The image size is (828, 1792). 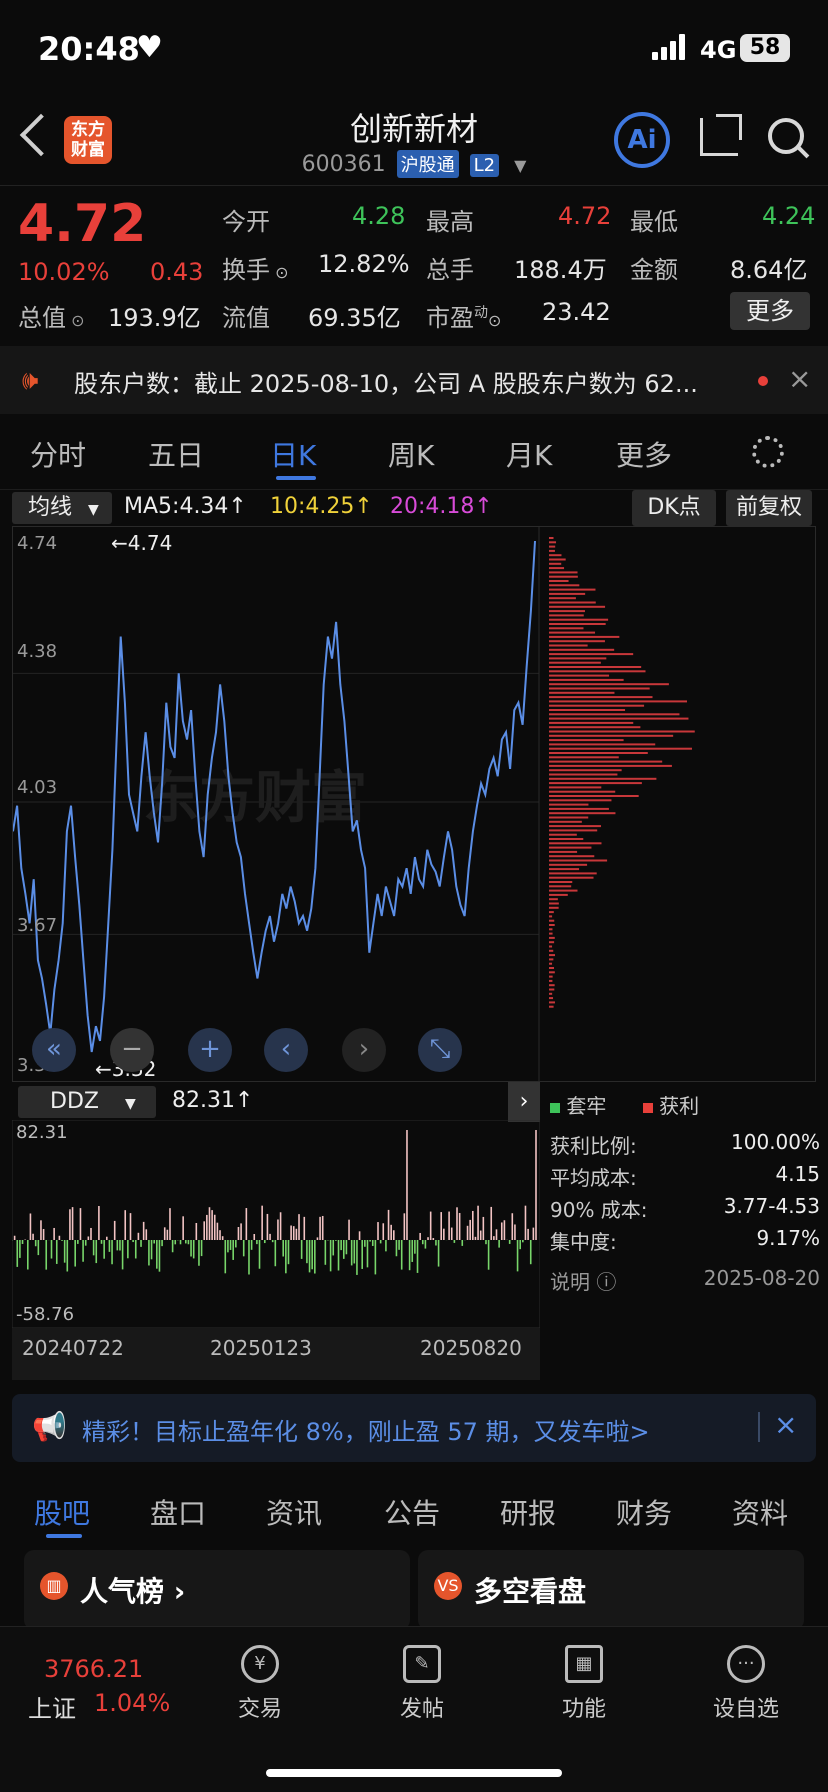 I want to click on nav-post: ✎ 发帖, so click(x=422, y=1684).